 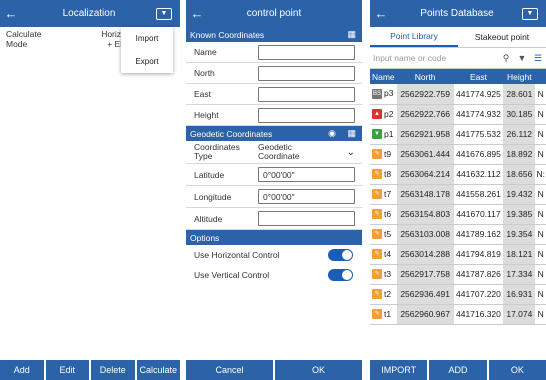 I want to click on table-cell-name: ✎ t2, so click(x=383, y=294).